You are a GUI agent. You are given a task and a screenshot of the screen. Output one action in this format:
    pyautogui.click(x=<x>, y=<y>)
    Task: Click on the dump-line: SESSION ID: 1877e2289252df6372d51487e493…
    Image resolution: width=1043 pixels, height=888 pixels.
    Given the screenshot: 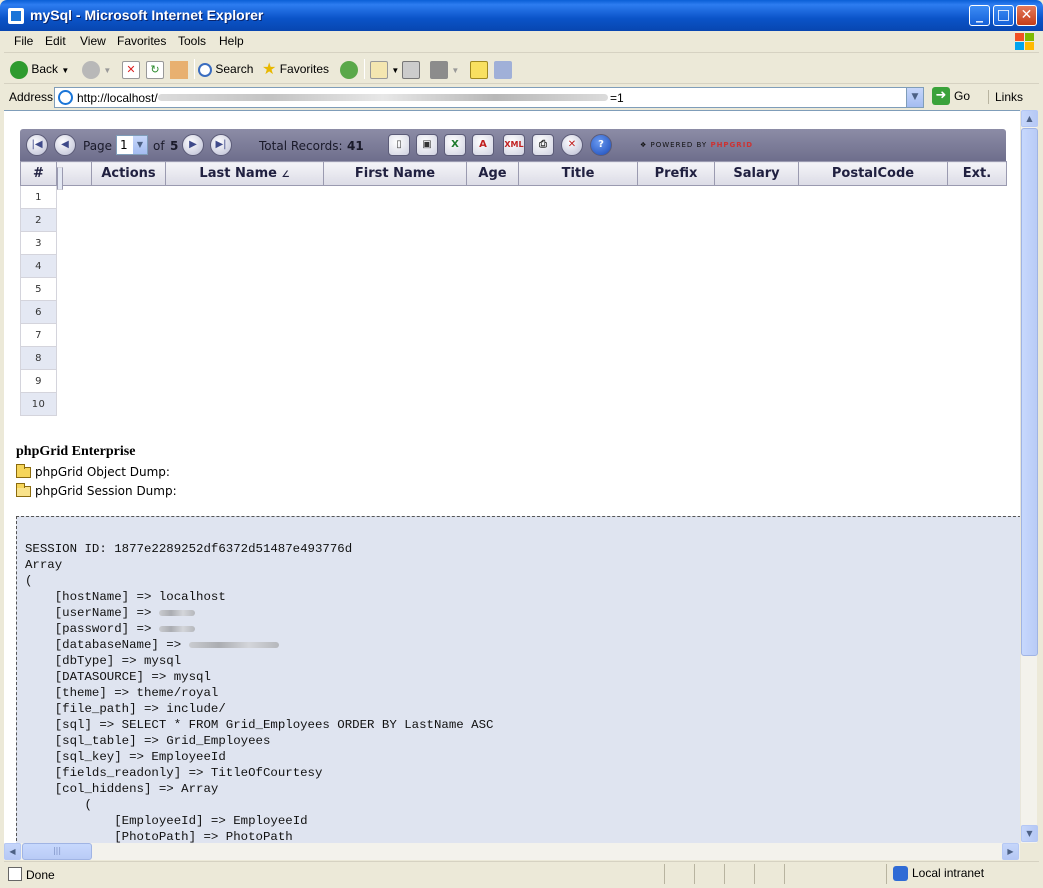 What is the action you would take?
    pyautogui.click(x=259, y=549)
    